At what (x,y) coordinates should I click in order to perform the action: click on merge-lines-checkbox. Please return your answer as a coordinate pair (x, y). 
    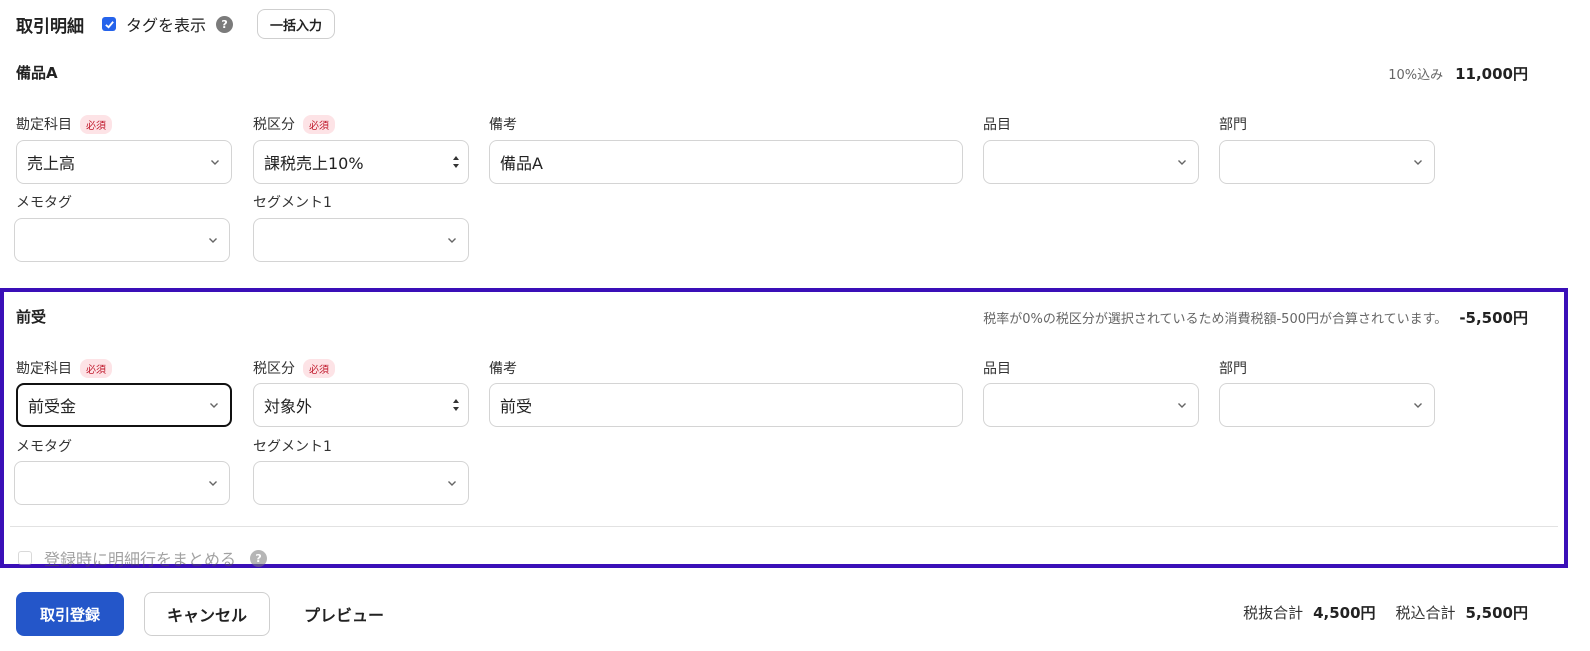
    Looking at the image, I should click on (25, 558).